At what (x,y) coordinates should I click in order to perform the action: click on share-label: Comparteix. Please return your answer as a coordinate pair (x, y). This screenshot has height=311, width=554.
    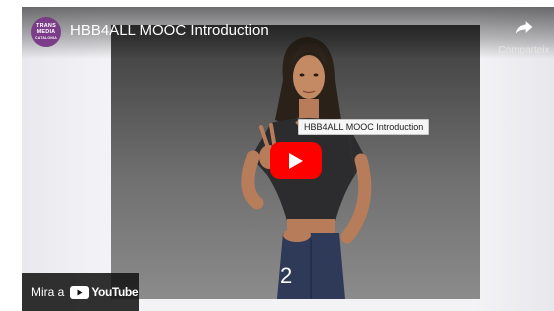
    Looking at the image, I should click on (524, 50).